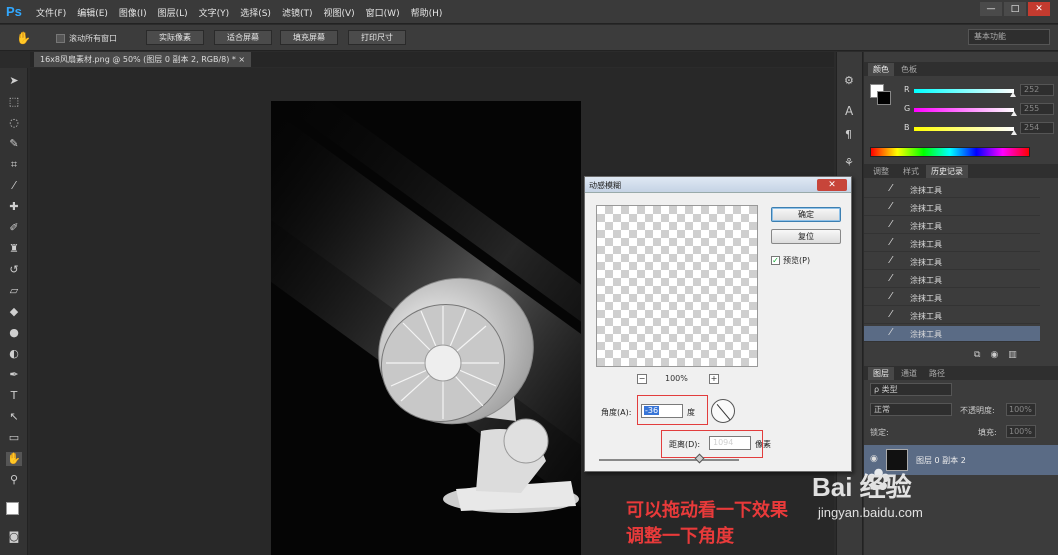 This screenshot has width=1058, height=555. What do you see at coordinates (1037, 109) in the screenshot?
I see `slider-green-value: 255` at bounding box center [1037, 109].